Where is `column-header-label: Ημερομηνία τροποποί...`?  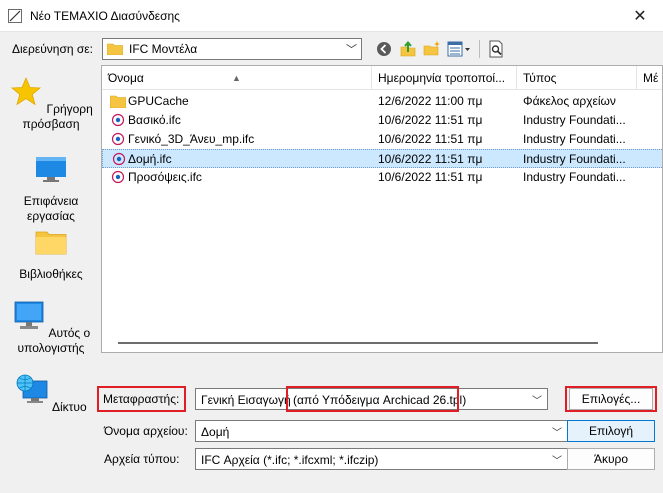 column-header-label: Ημερομηνία τροποποί... is located at coordinates (442, 78).